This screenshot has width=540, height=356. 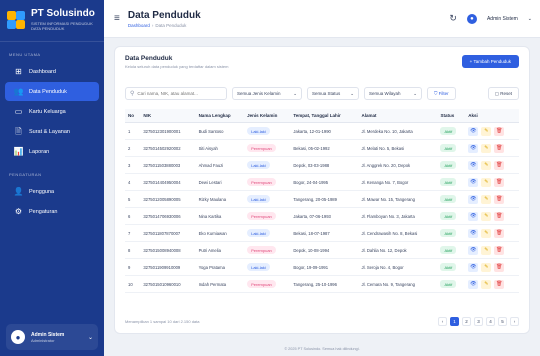 What do you see at coordinates (442, 321) in the screenshot?
I see `prev-page-button: ‹` at bounding box center [442, 321].